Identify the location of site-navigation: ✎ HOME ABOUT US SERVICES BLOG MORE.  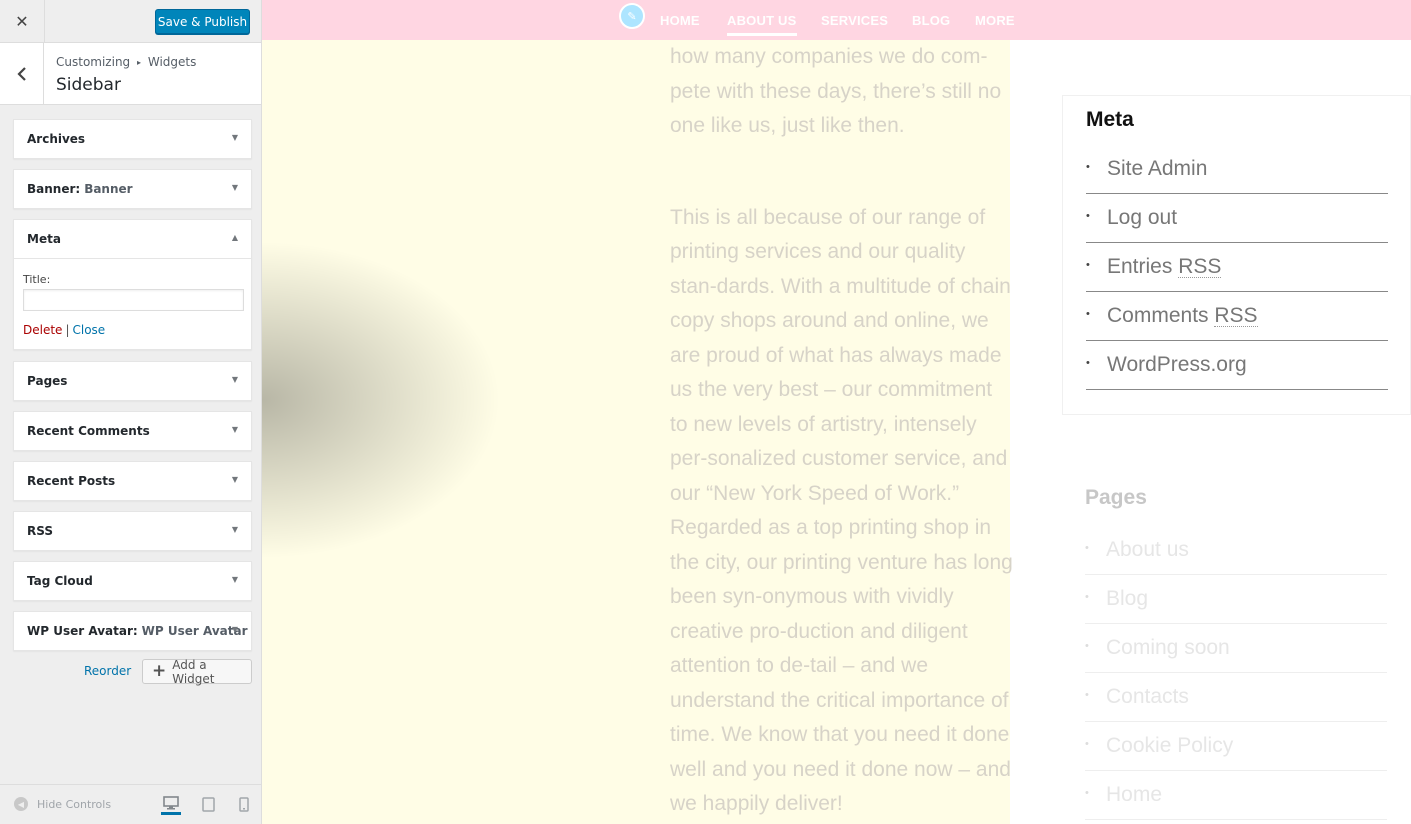
(836, 20).